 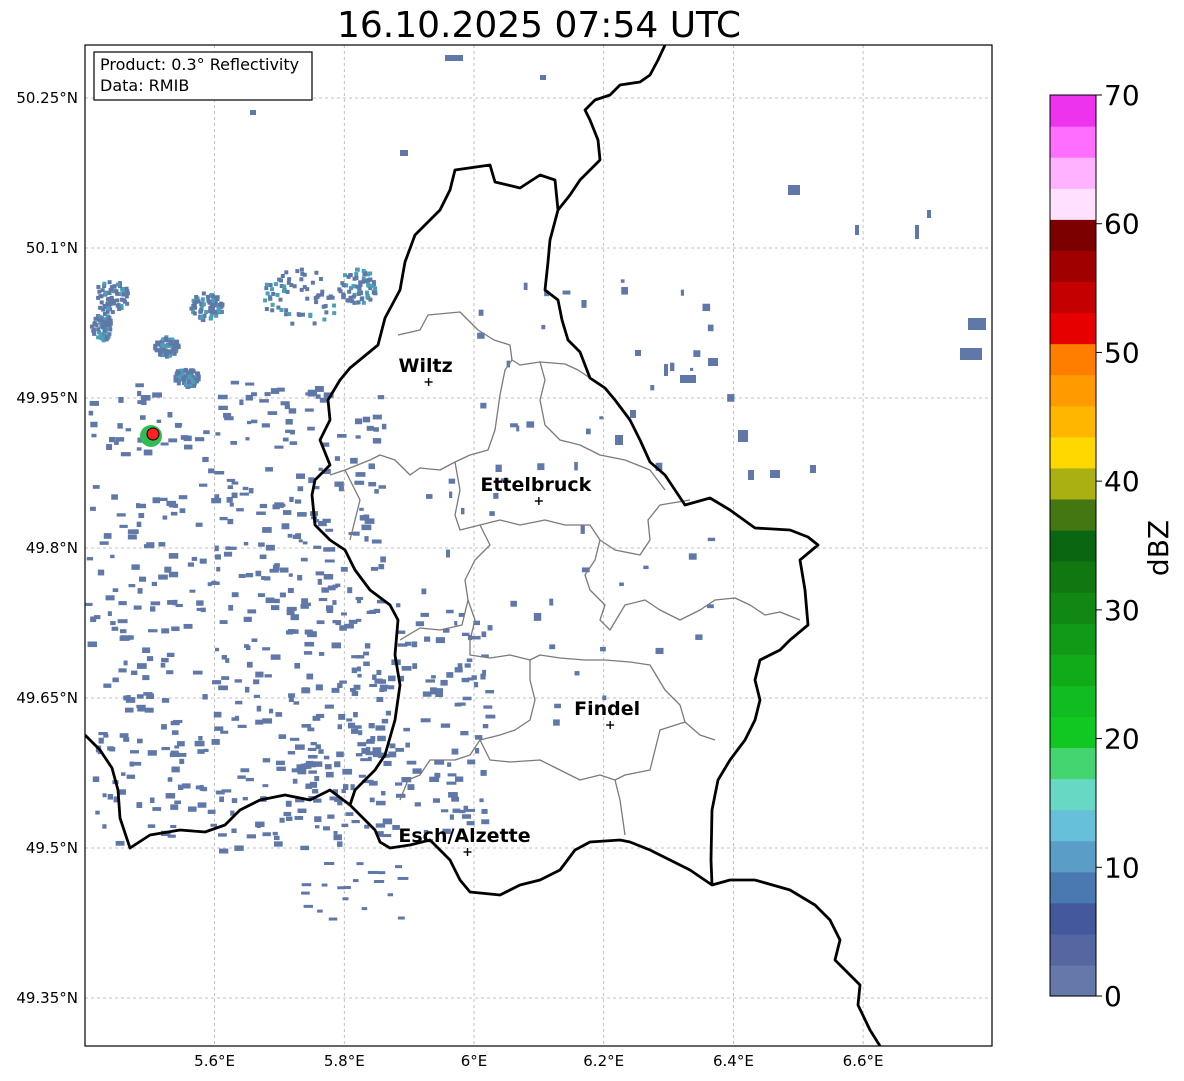 What do you see at coordinates (47, 98) in the screenshot?
I see `lat-tick-label: 50.25°N` at bounding box center [47, 98].